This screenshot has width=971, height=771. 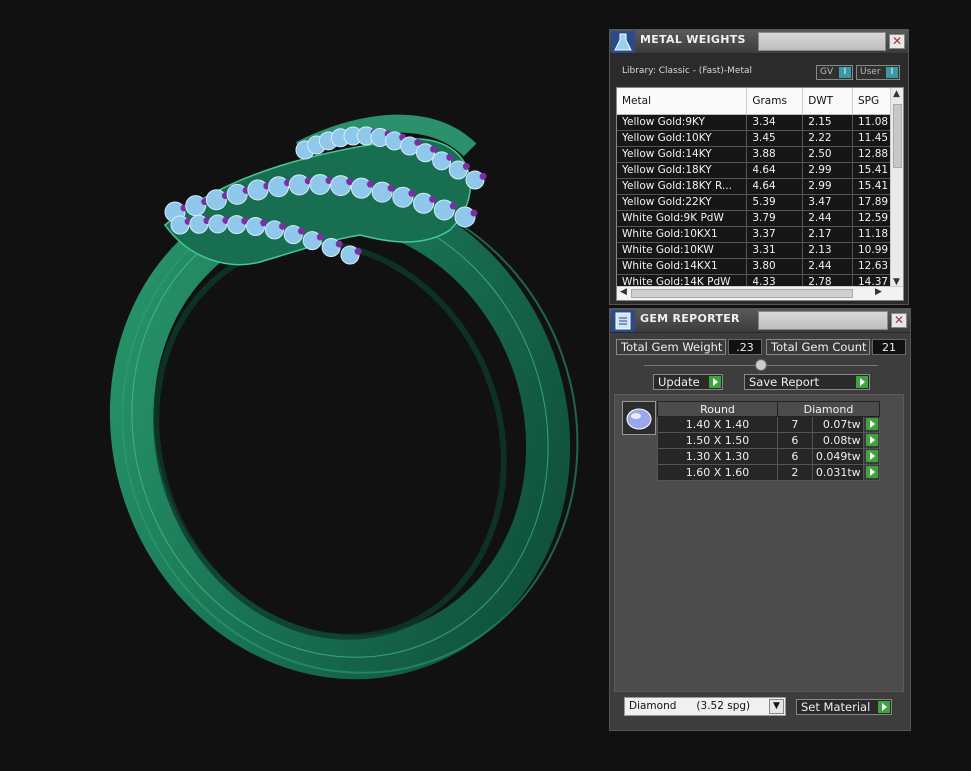 What do you see at coordinates (827, 138) in the screenshot?
I see `table-cell: 2.22` at bounding box center [827, 138].